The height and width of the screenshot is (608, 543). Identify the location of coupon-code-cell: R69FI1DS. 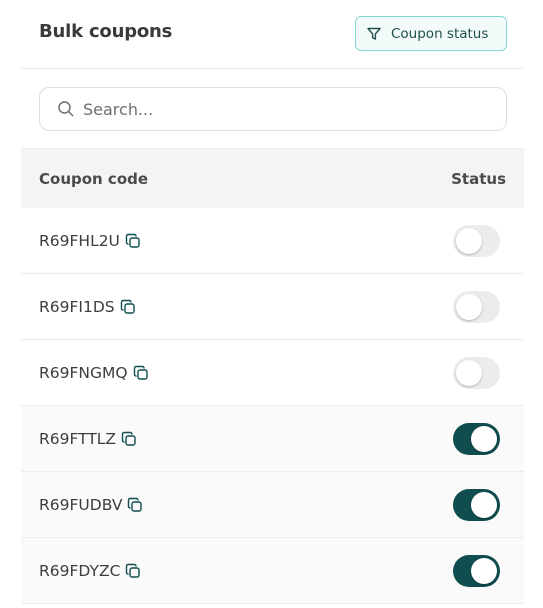
(88, 307).